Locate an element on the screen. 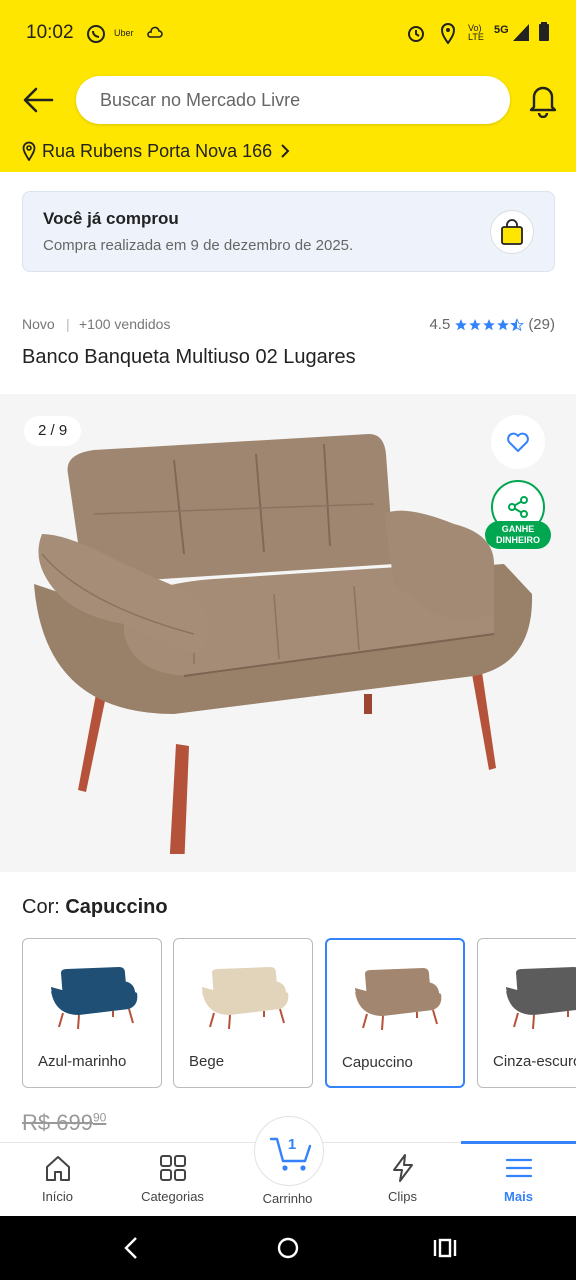 This screenshot has height=1280, width=576. tab-inicio: Início is located at coordinates (57, 1180).